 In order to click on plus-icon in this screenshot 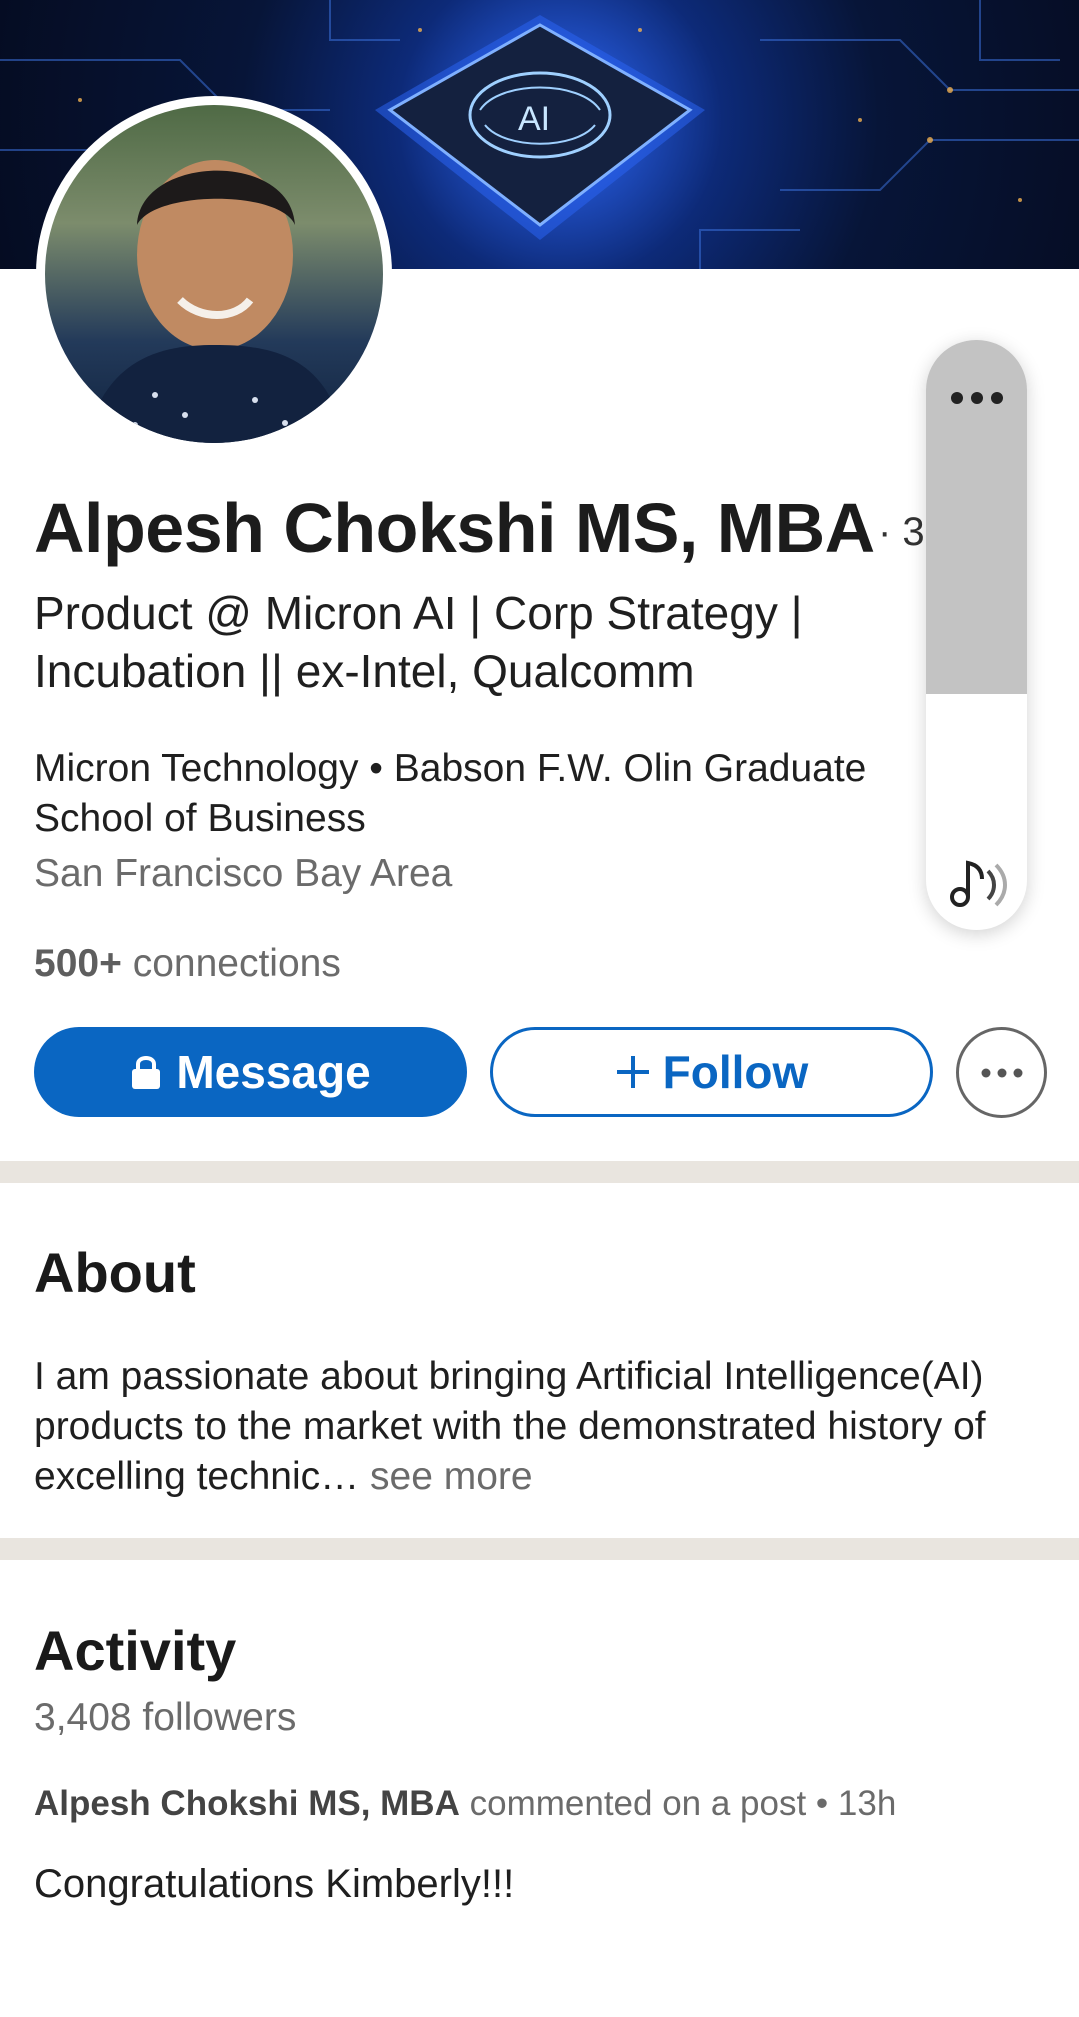, I will do `click(632, 1072)`.